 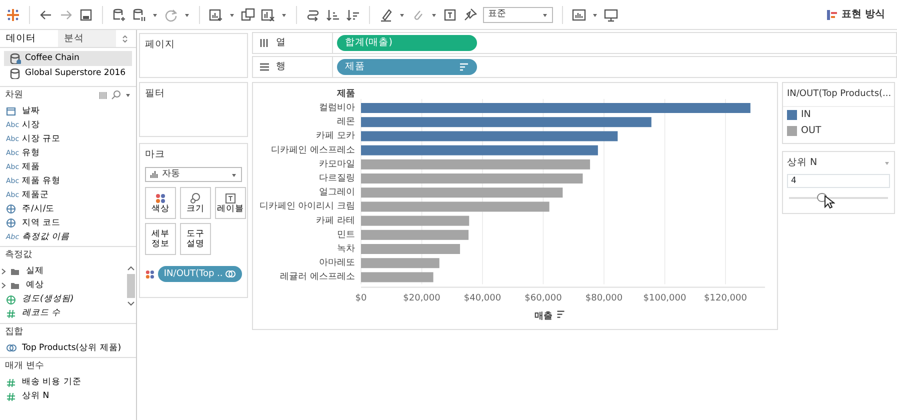 I want to click on number-icon, so click(x=12, y=397).